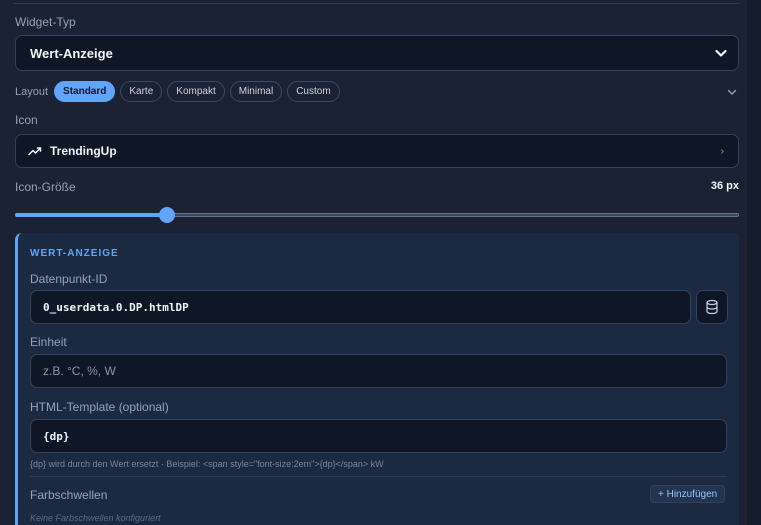  I want to click on layout-option-kompakt: Kompakt, so click(196, 91).